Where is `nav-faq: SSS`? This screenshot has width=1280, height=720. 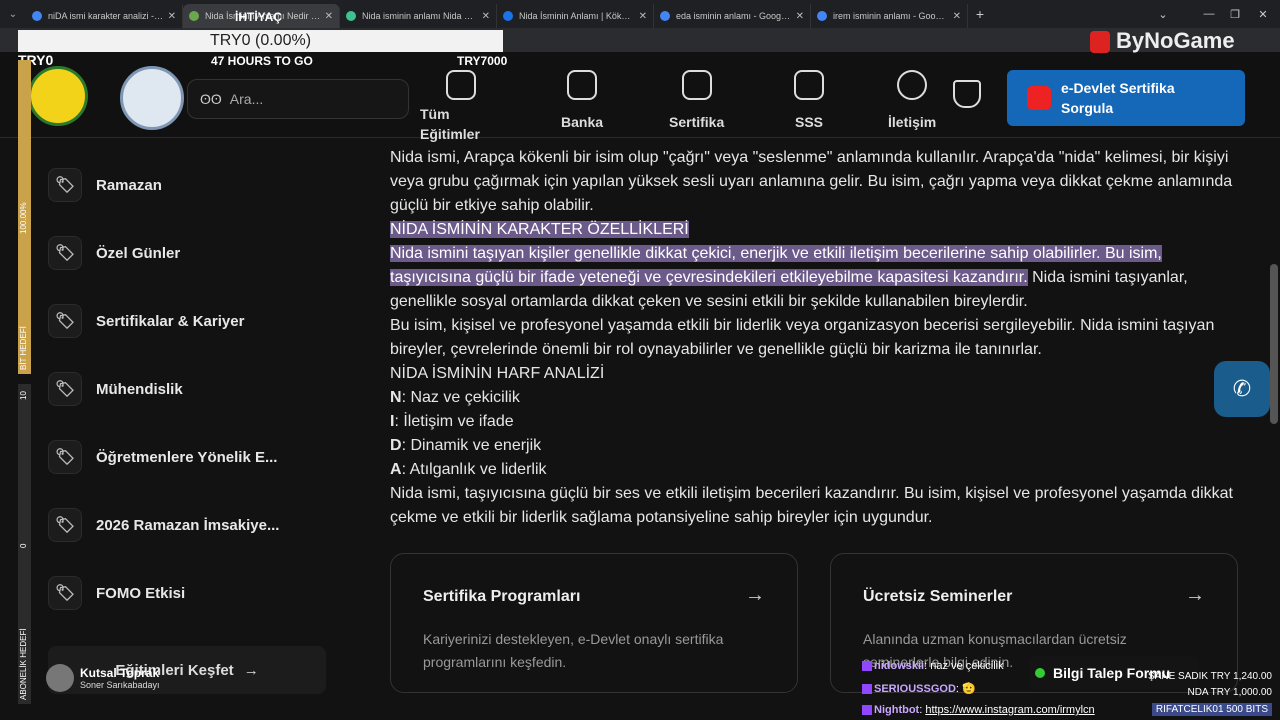
nav-faq: SSS is located at coordinates (809, 100).